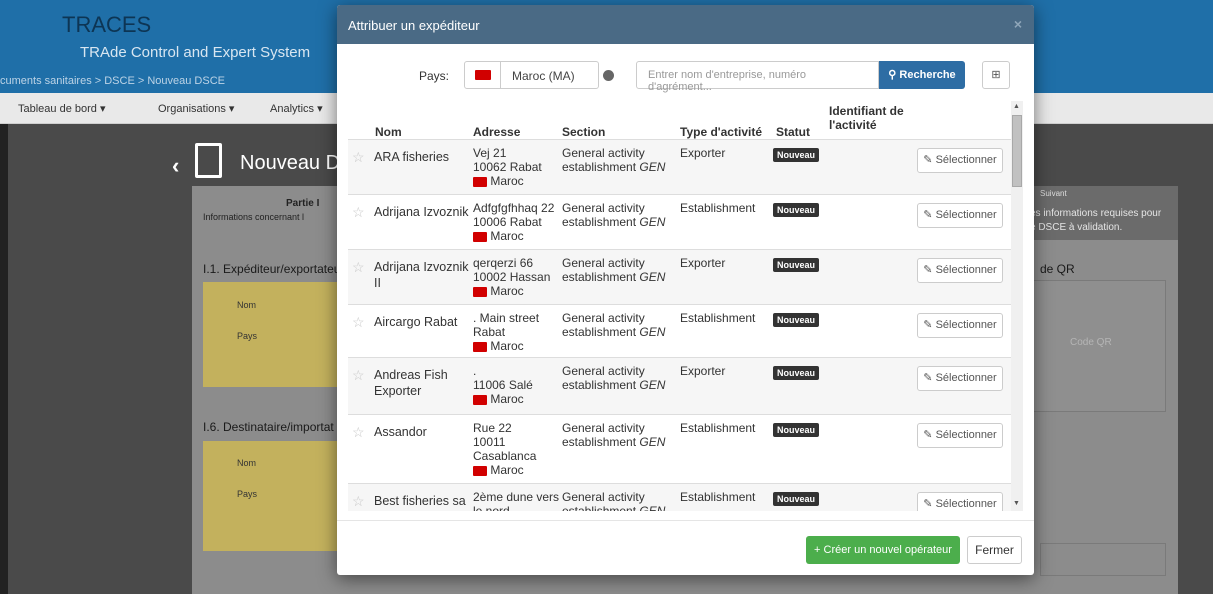 Image resolution: width=1213 pixels, height=594 pixels. Describe the element at coordinates (175, 166) in the screenshot. I see `back-chevron-icon: ‹` at that location.